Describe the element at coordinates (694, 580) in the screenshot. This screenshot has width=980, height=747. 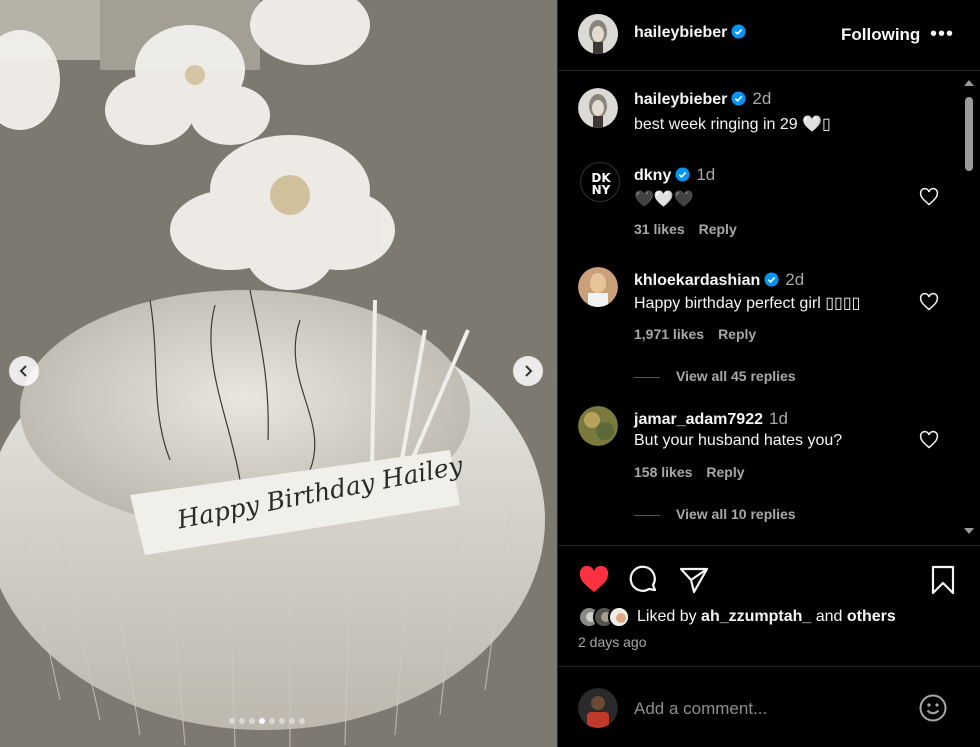
I see `share-icon` at that location.